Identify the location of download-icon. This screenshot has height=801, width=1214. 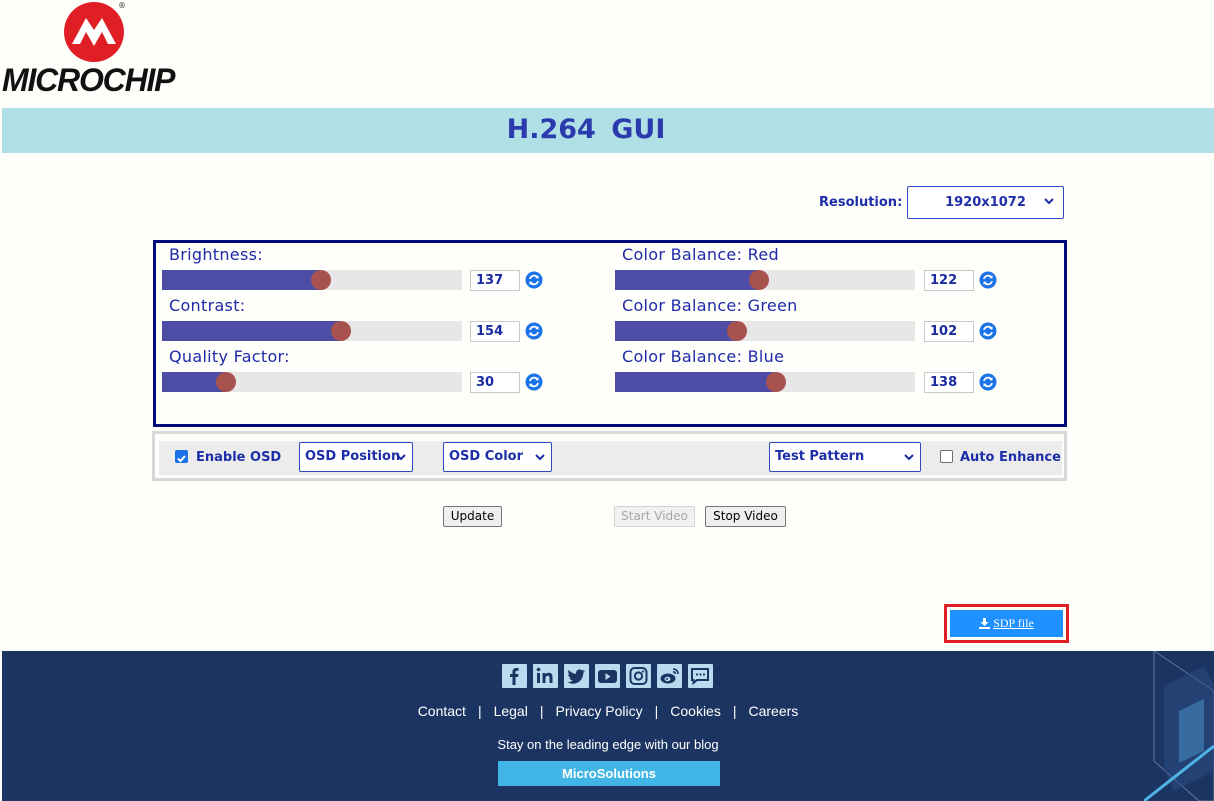
(985, 623).